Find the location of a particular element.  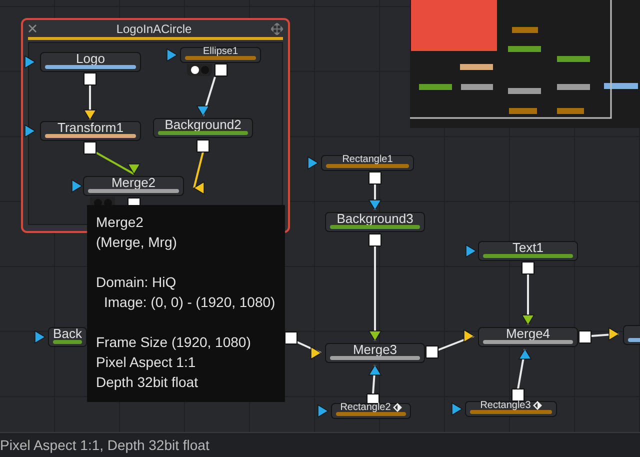

node-label: Ellipse1 is located at coordinates (220, 51).